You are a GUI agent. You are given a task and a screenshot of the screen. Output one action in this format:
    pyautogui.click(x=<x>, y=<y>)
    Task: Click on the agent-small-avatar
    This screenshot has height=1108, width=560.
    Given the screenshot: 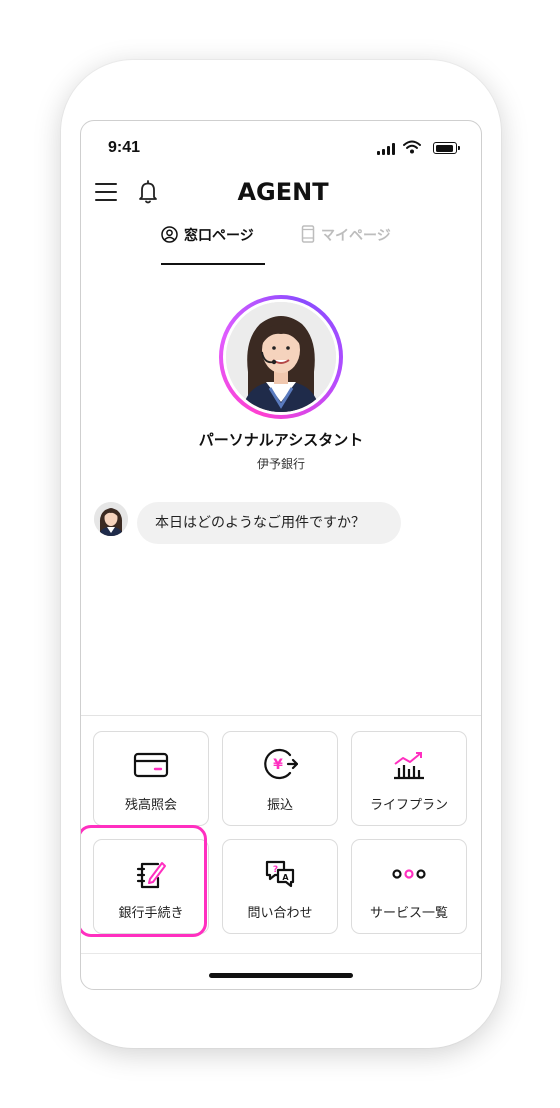 What is the action you would take?
    pyautogui.click(x=111, y=519)
    